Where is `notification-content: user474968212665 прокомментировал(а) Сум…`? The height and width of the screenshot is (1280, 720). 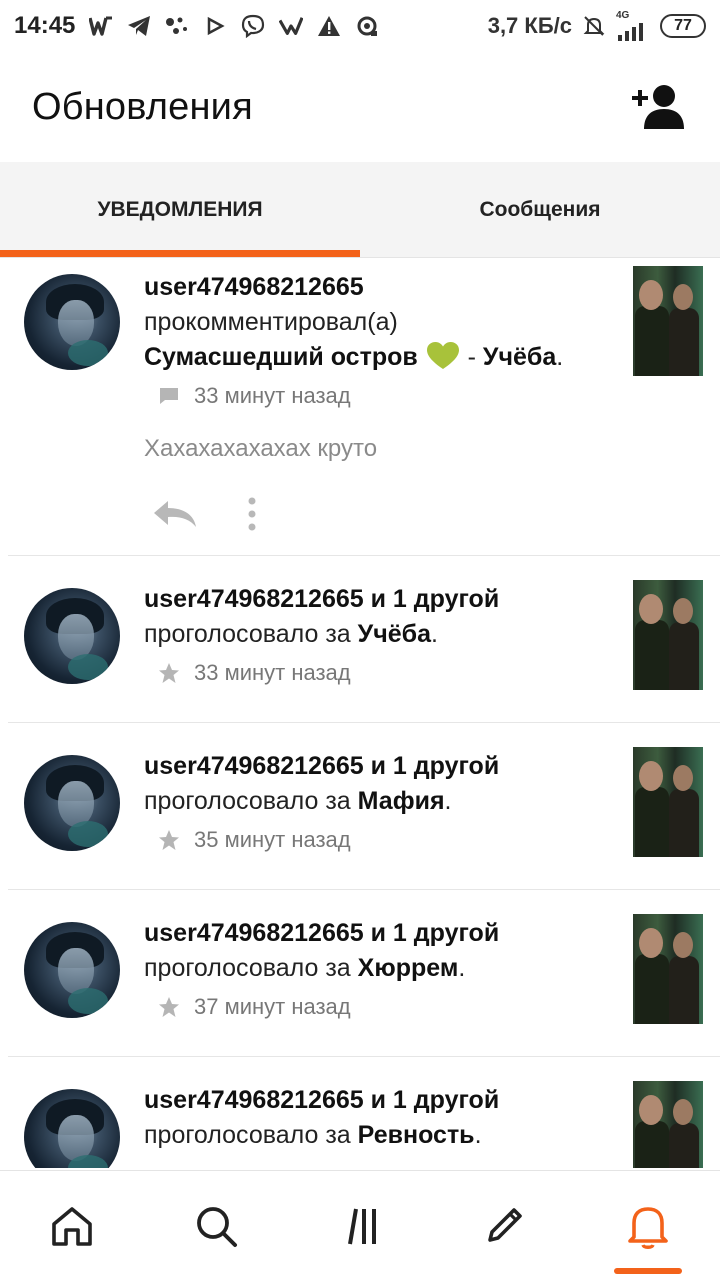 notification-content: user474968212665 прокомментировал(а) Сум… is located at coordinates (372, 400).